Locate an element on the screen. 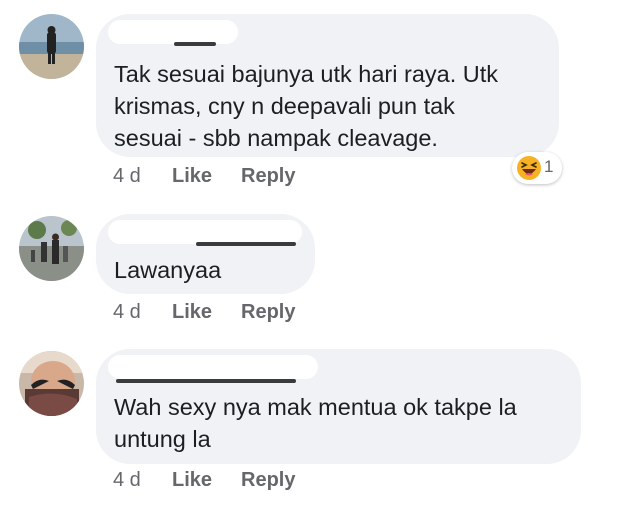 The height and width of the screenshot is (513, 633). comment-text-line: untung la is located at coordinates (162, 439).